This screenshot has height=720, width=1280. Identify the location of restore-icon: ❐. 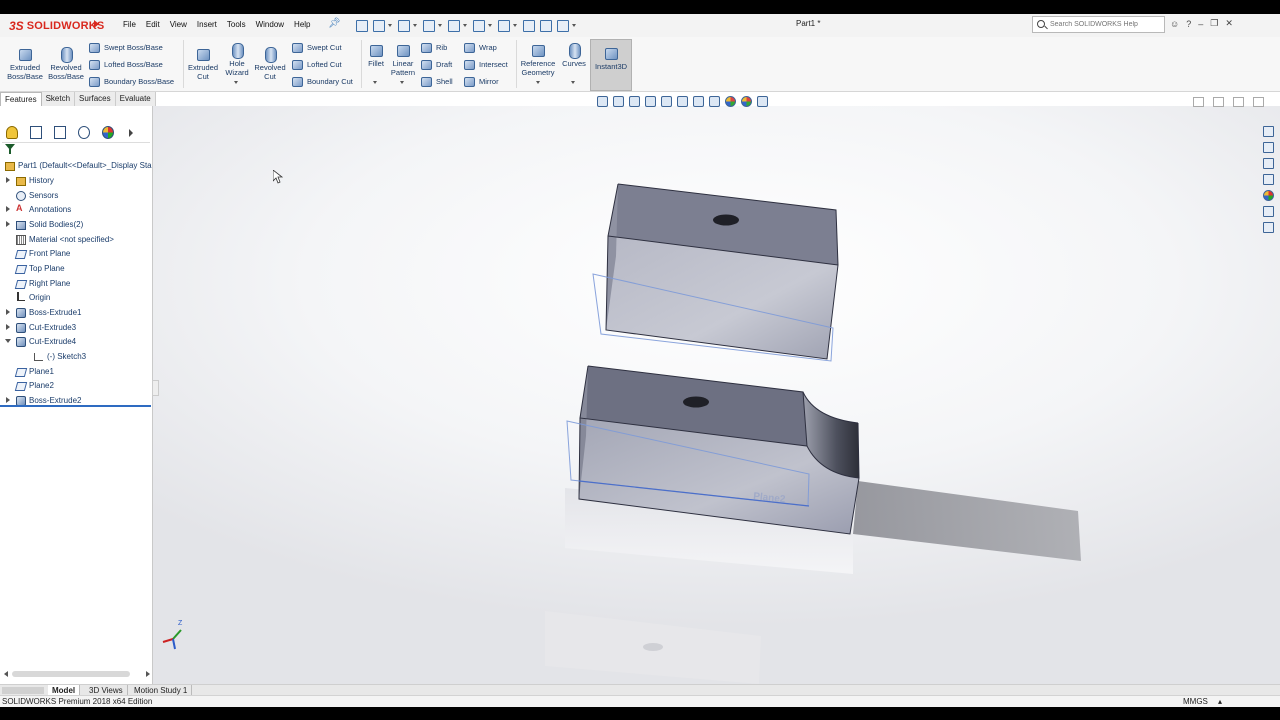
(1214, 23).